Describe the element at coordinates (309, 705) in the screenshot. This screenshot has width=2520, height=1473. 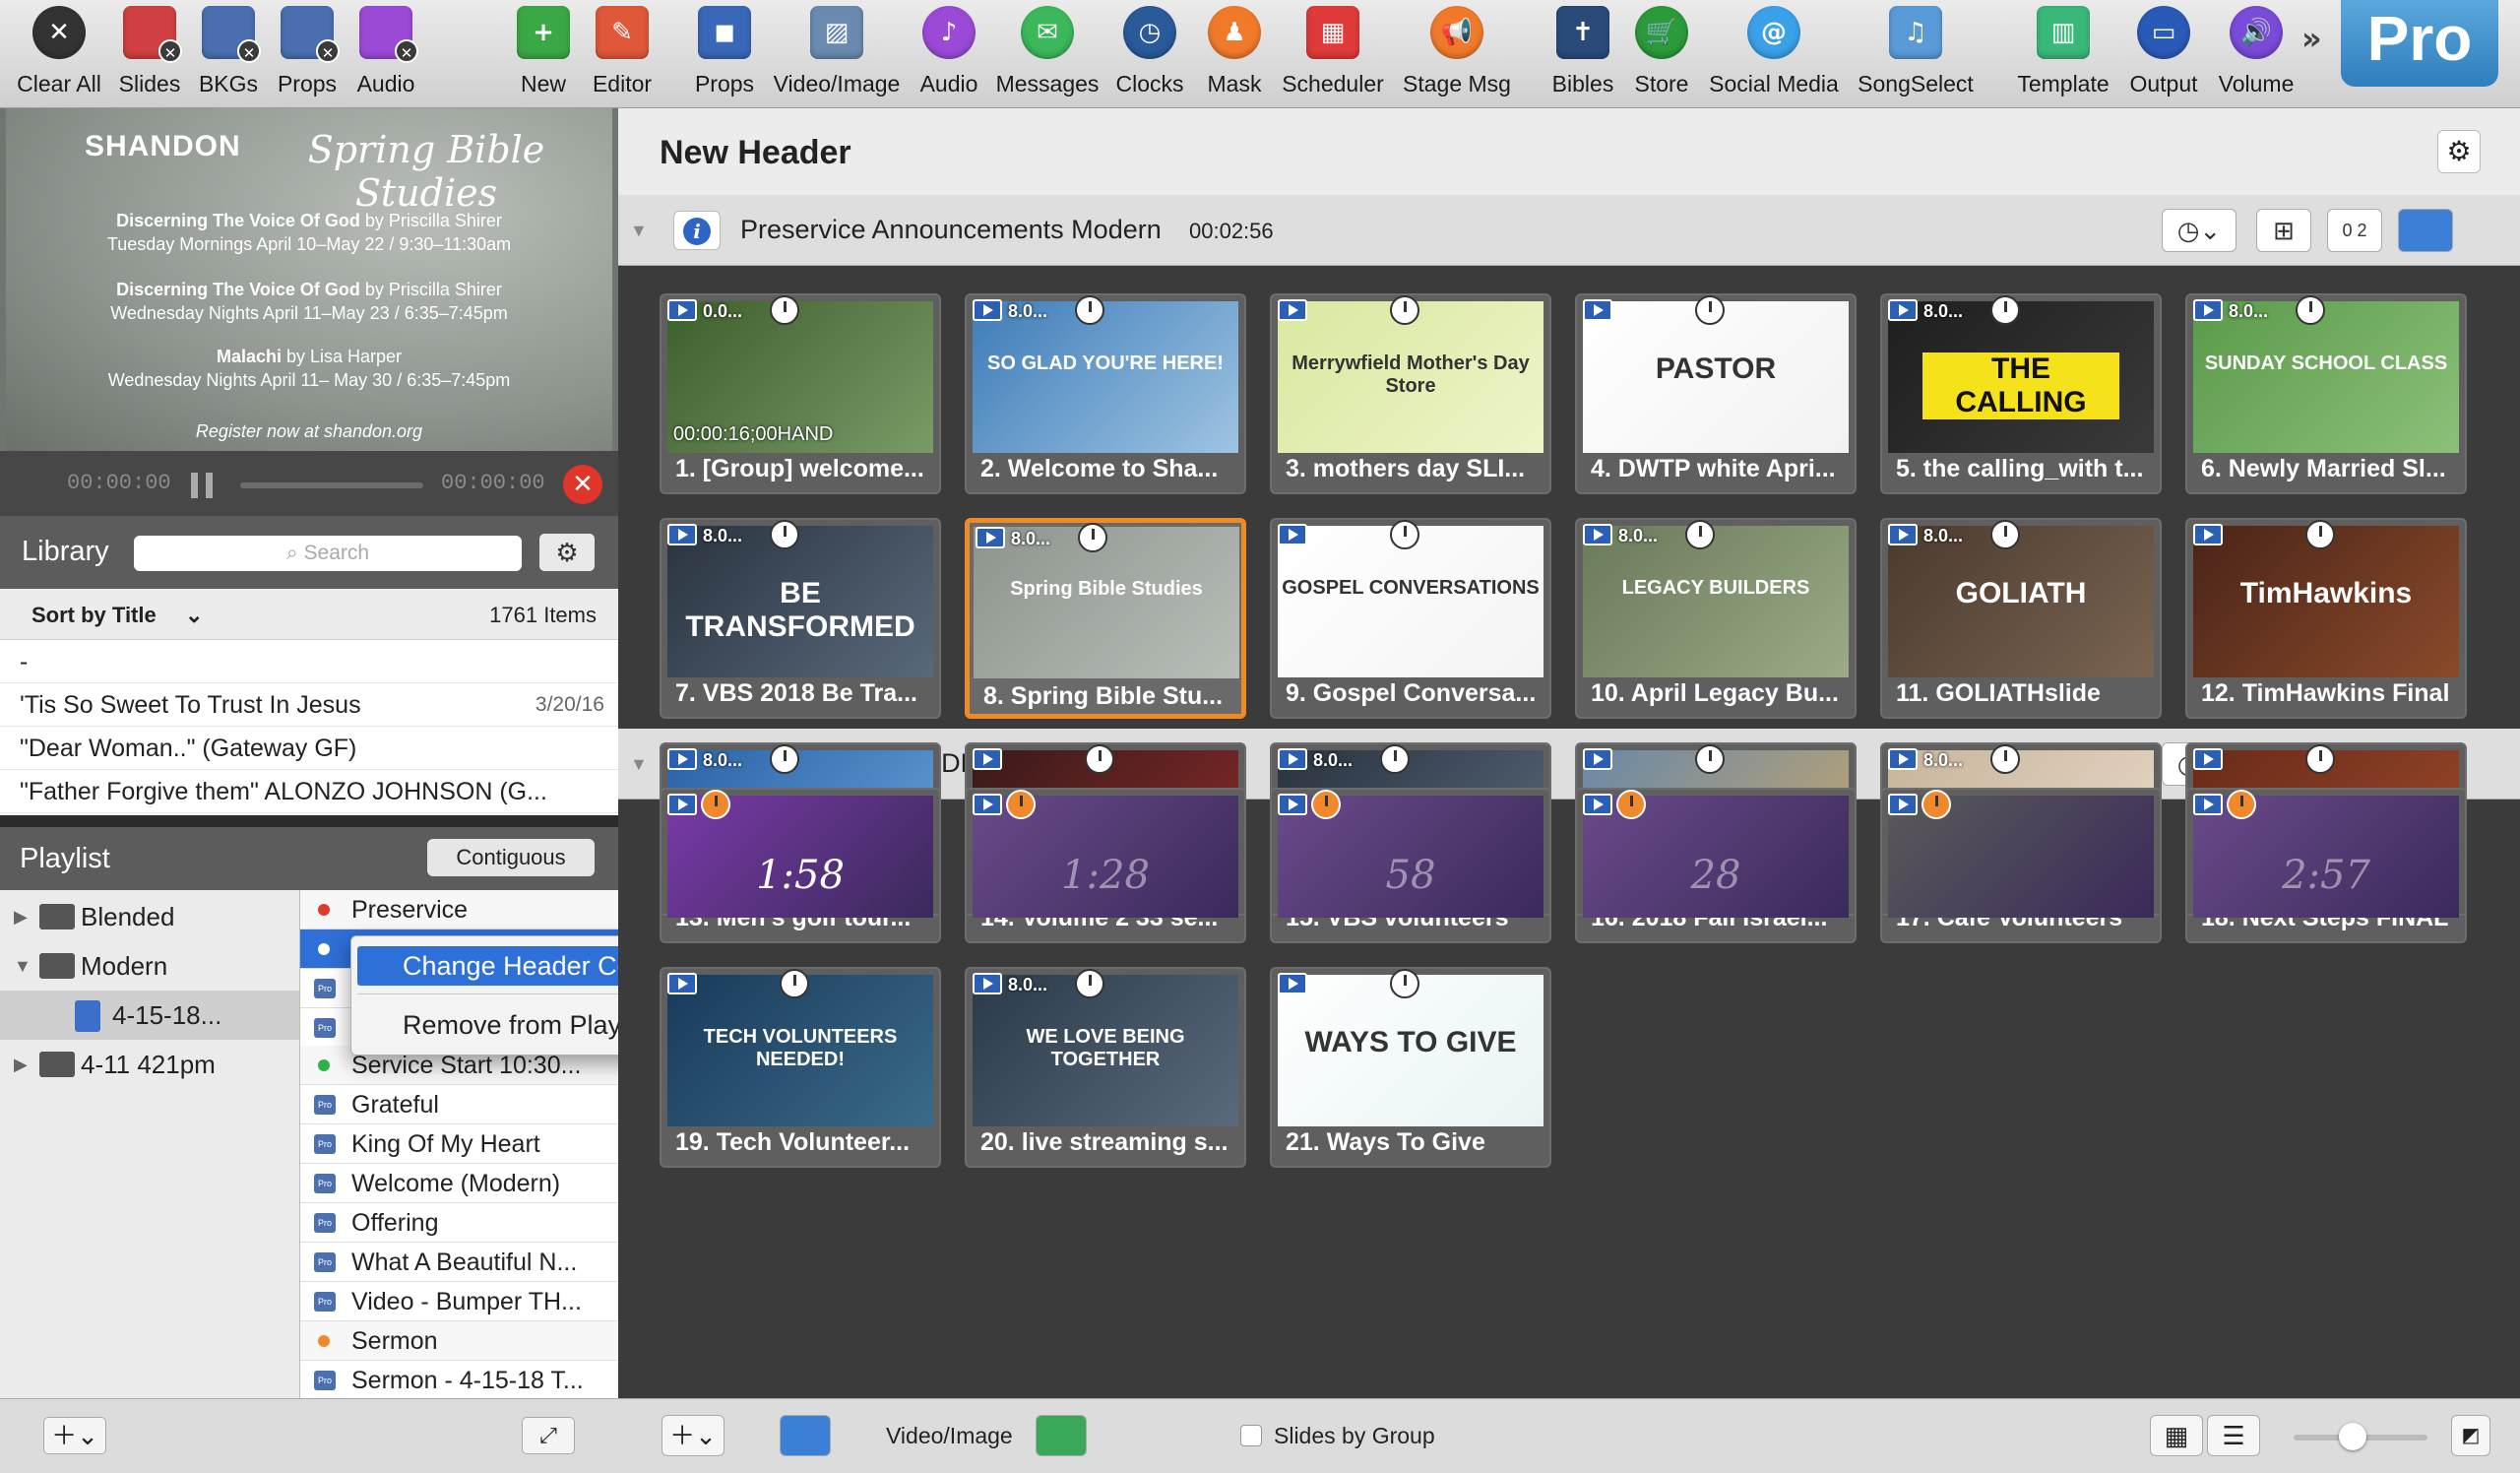
I see `library-row: 'Tis So Sweet To Trust In Jesus 3/20/16` at that location.